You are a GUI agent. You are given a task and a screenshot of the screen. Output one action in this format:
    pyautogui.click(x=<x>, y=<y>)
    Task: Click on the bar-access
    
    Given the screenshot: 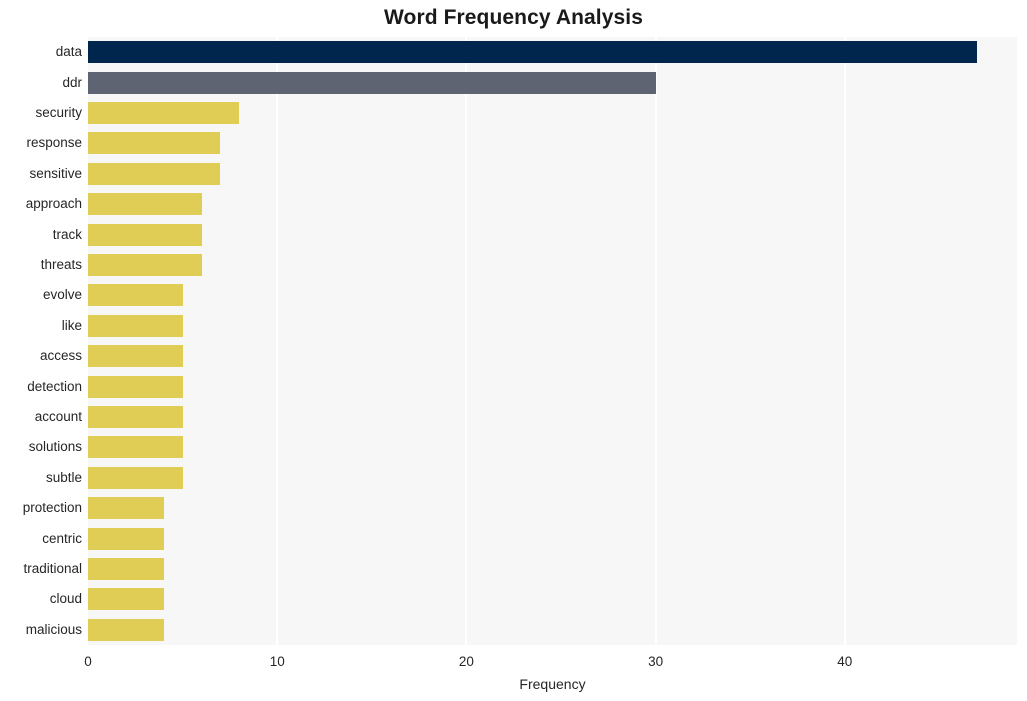 What is the action you would take?
    pyautogui.click(x=135, y=356)
    